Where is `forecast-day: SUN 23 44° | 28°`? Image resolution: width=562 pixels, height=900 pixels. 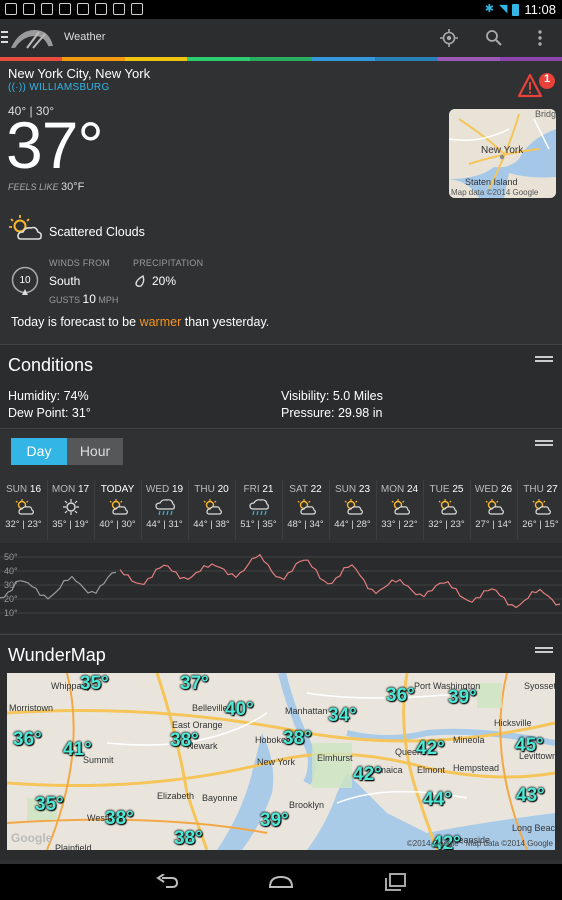
forecast-day: SUN 23 44° | 28° is located at coordinates (352, 509).